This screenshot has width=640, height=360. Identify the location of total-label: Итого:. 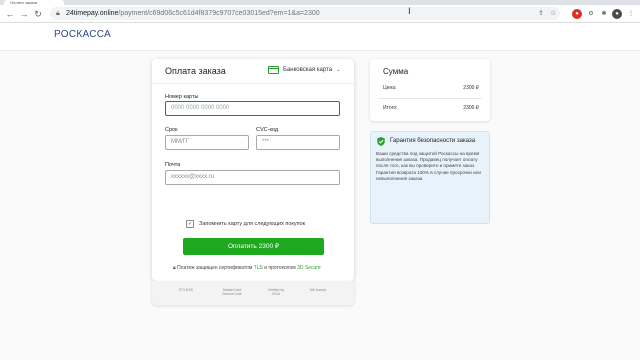
(390, 108).